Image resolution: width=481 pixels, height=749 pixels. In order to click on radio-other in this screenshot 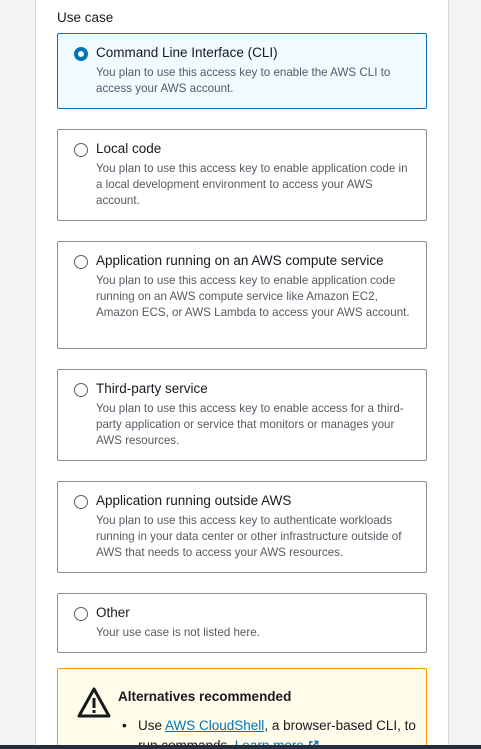, I will do `click(81, 614)`.